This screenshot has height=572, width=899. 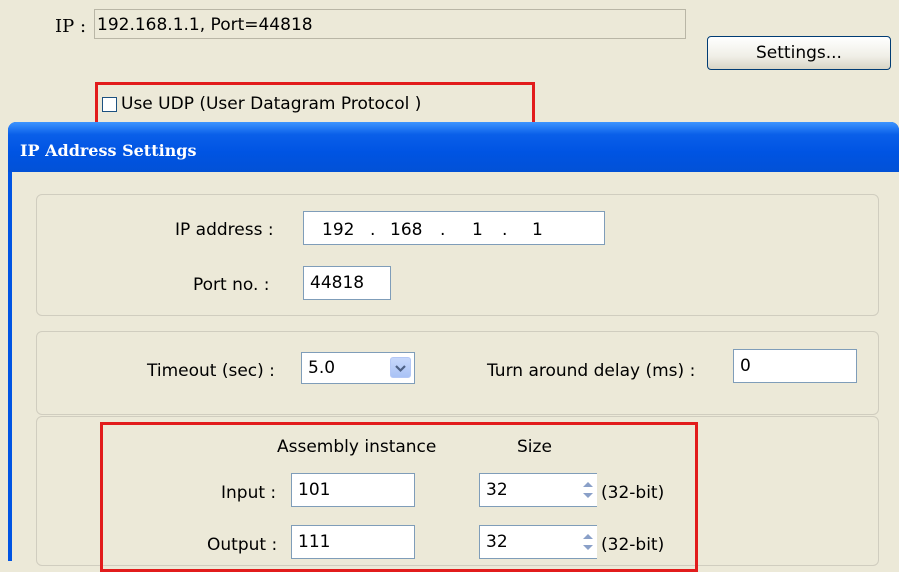 I want to click on port-input: 44818, so click(x=347, y=283).